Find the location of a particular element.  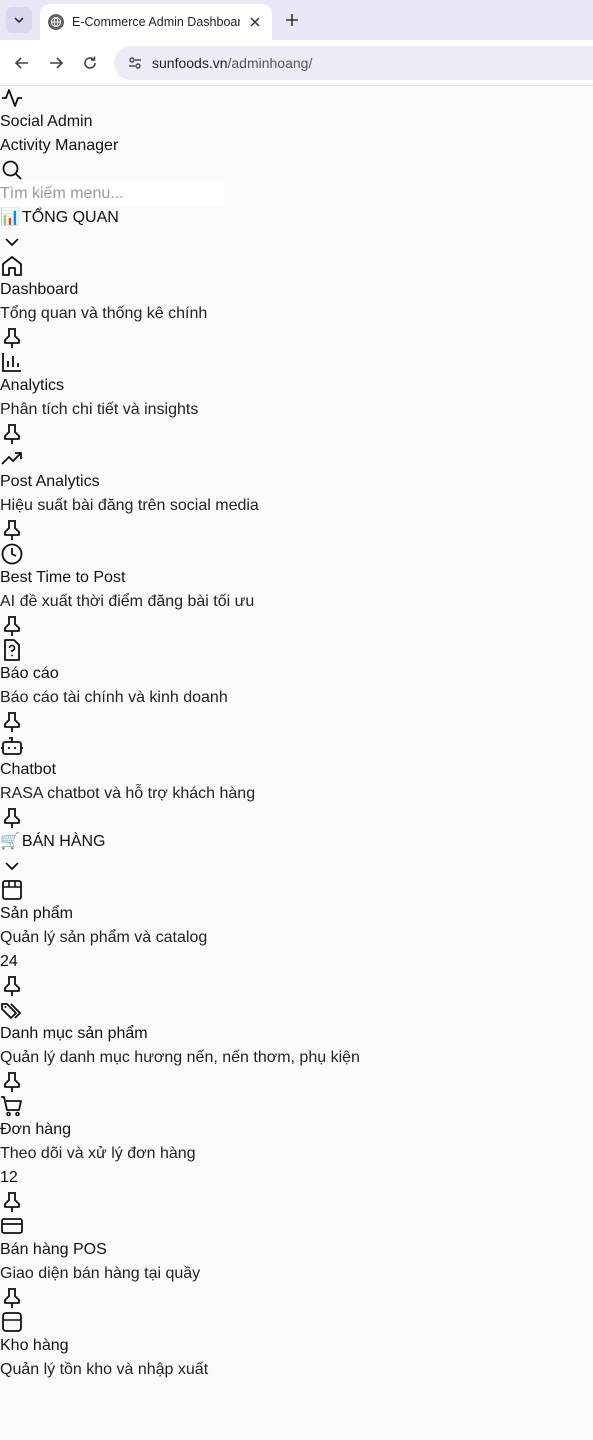

pin-chatbot-button is located at coordinates (296, 818).